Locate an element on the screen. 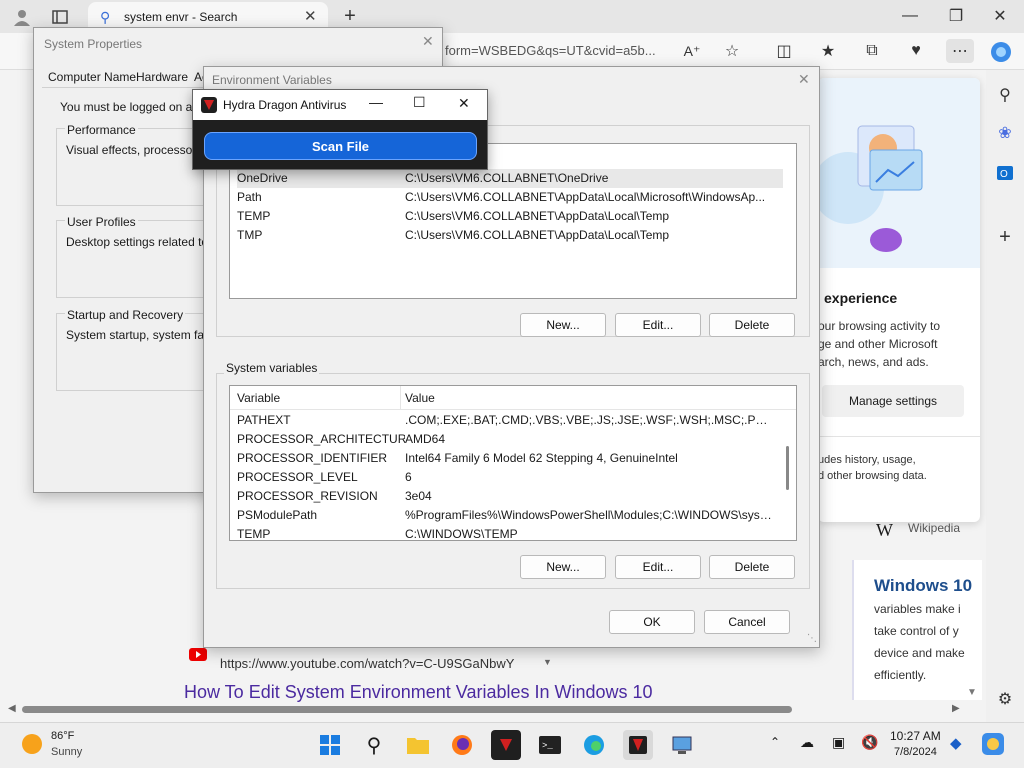 Image resolution: width=1024 pixels, height=768 pixels. read-aloud-icon: A⁺ is located at coordinates (692, 51).